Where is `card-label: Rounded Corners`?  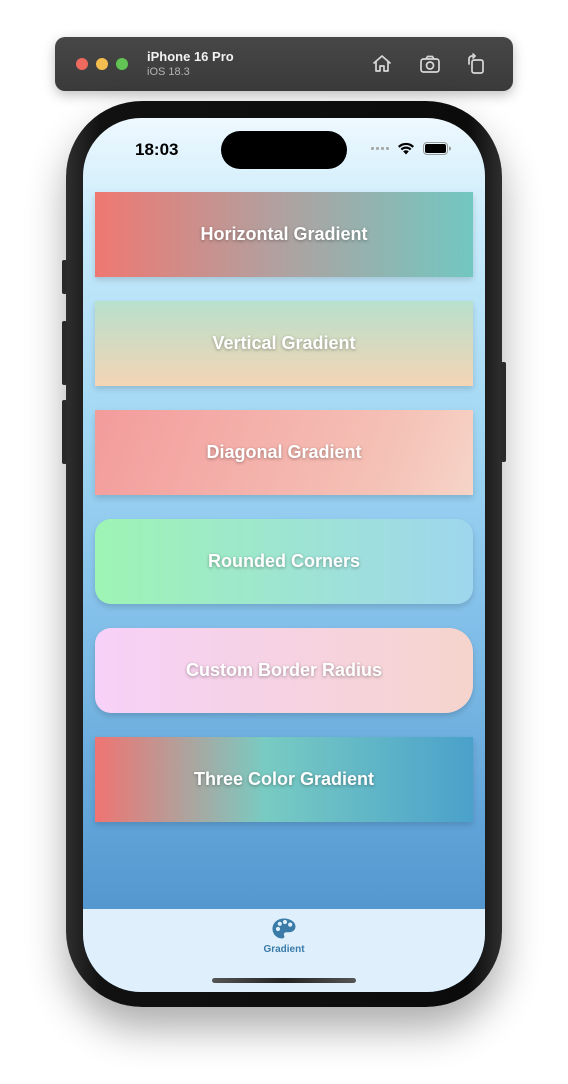
card-label: Rounded Corners is located at coordinates (283, 561).